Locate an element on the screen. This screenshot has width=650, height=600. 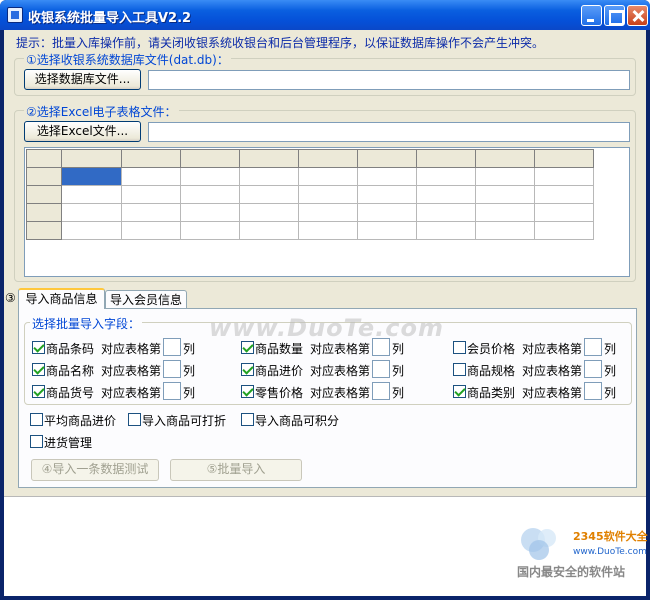
option-checkbox-purchase-management is located at coordinates (36, 441).